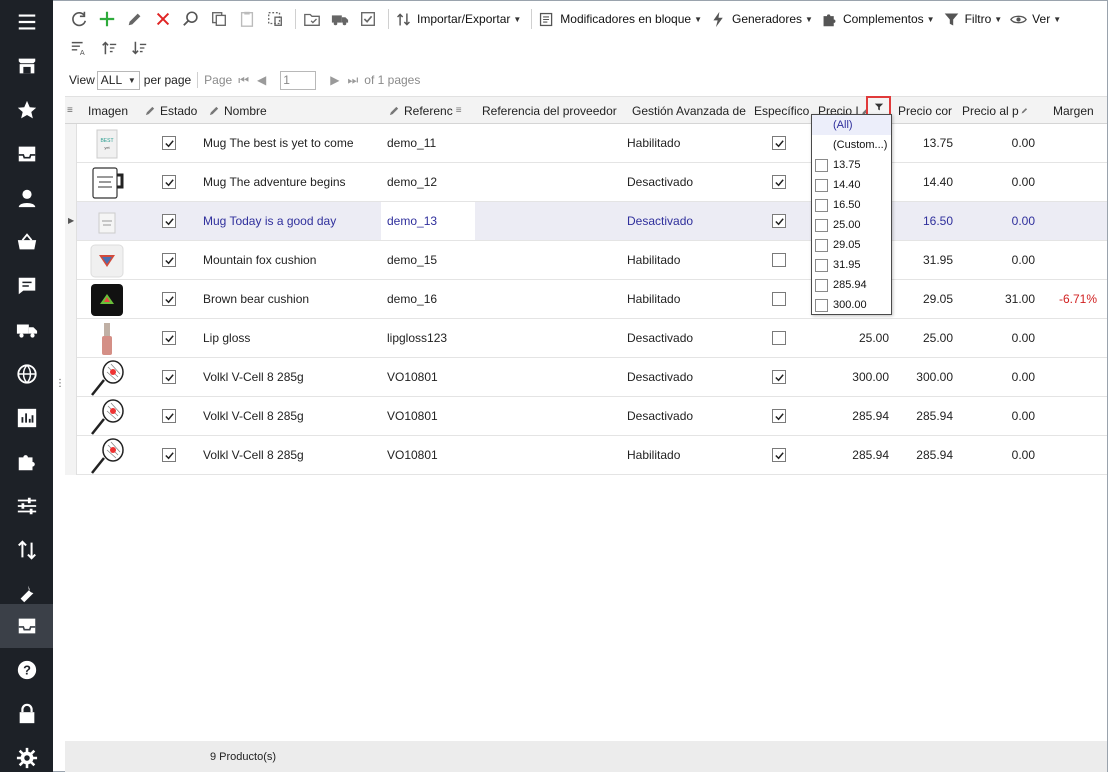 Image resolution: width=1108 pixels, height=780 pixels. I want to click on column-supplier-ref: Referencia del proveedor, so click(554, 110).